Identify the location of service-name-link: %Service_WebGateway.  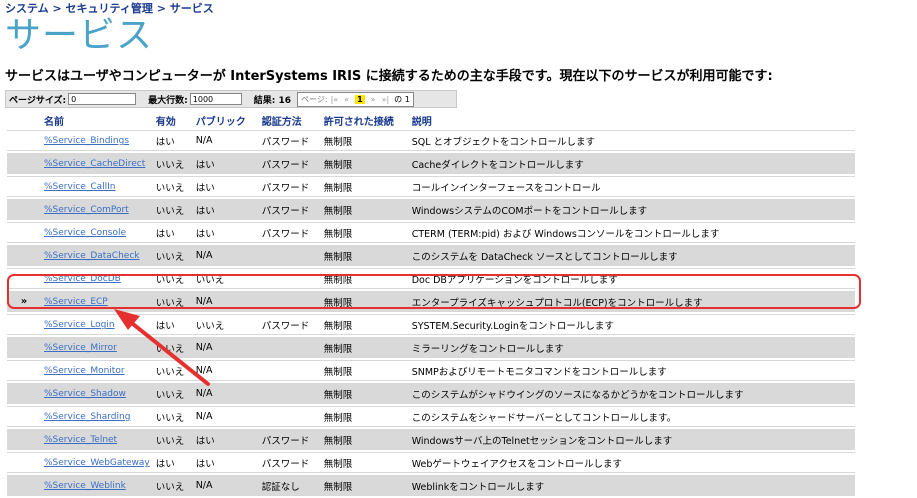
(97, 463).